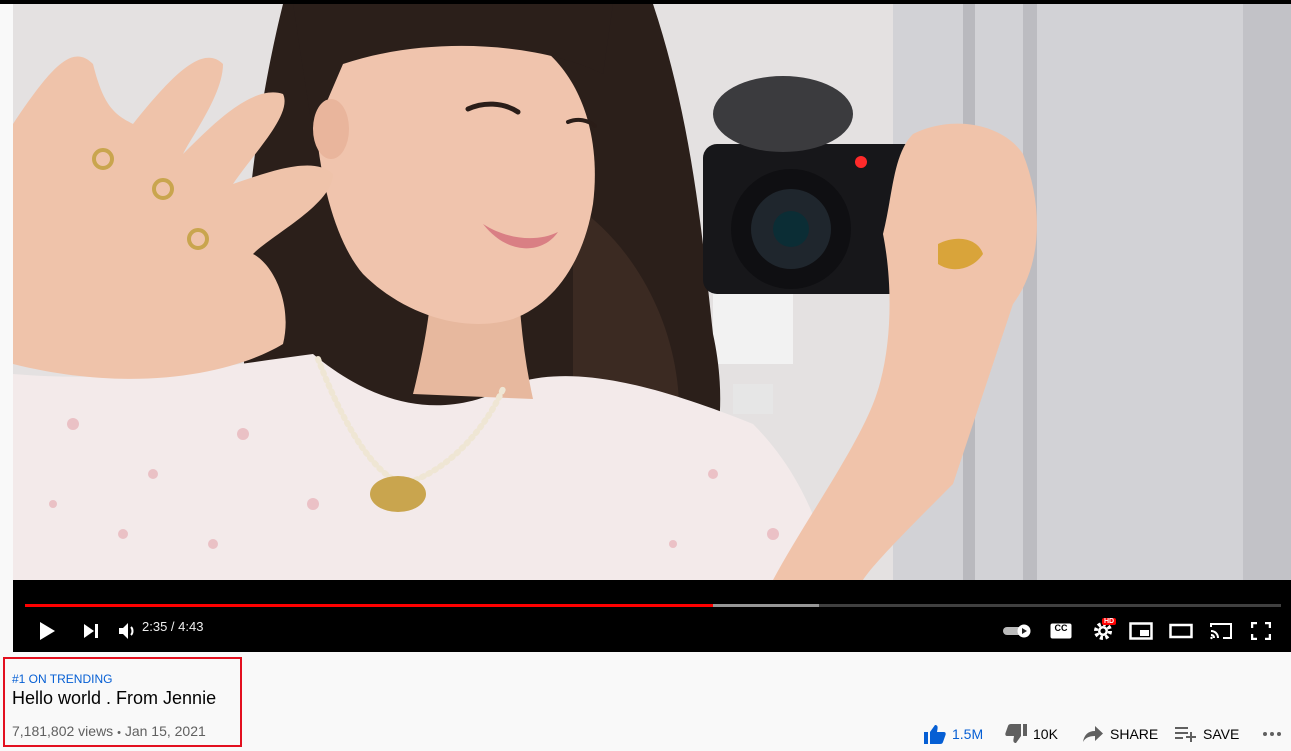 Image resolution: width=1291 pixels, height=751 pixels. I want to click on miniplayer-button, so click(1141, 631).